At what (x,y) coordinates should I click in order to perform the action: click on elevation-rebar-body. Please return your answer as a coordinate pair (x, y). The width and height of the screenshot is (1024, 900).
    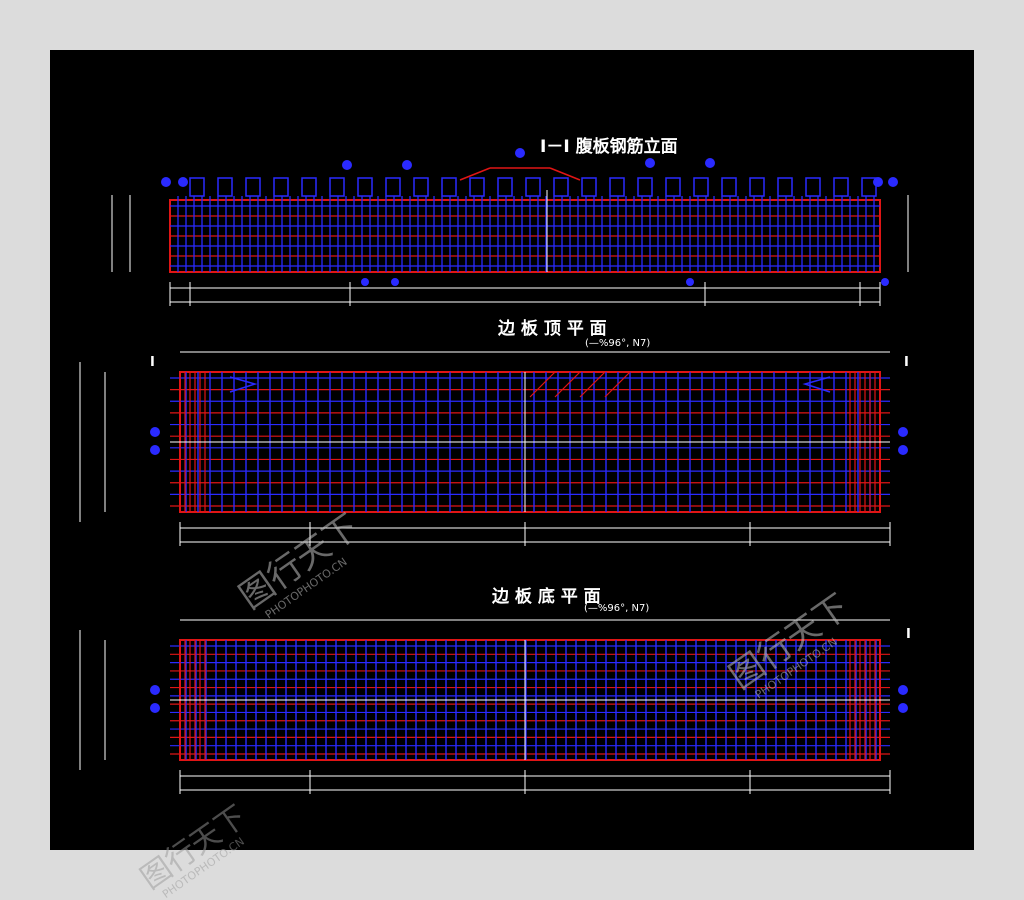
    Looking at the image, I should click on (529, 217).